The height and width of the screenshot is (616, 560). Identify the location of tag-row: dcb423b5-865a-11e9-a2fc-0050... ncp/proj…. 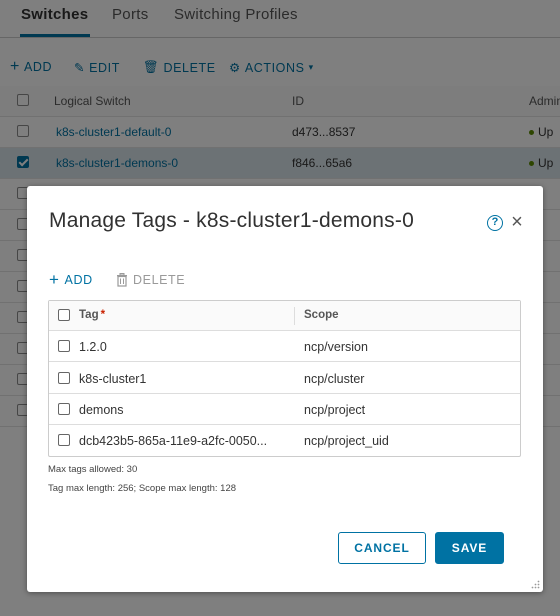
(284, 440).